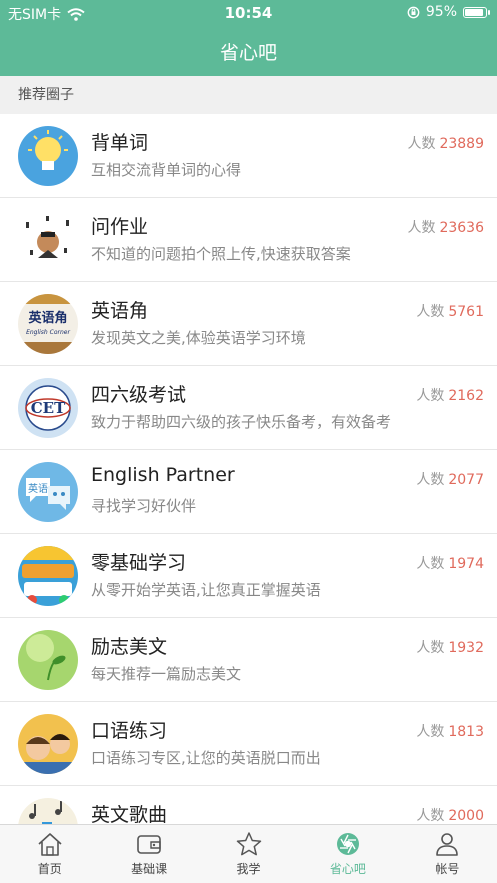 This screenshot has width=497, height=883. What do you see at coordinates (221, 254) in the screenshot?
I see `item-desc: 不知道的问题拍个照上传,快速获取答案` at bounding box center [221, 254].